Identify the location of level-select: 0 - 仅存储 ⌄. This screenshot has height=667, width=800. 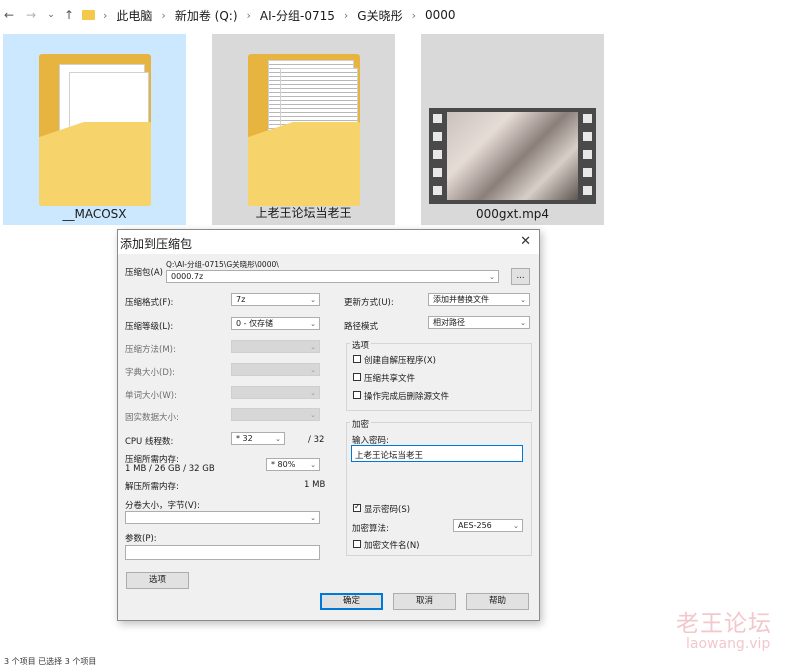
(275, 323).